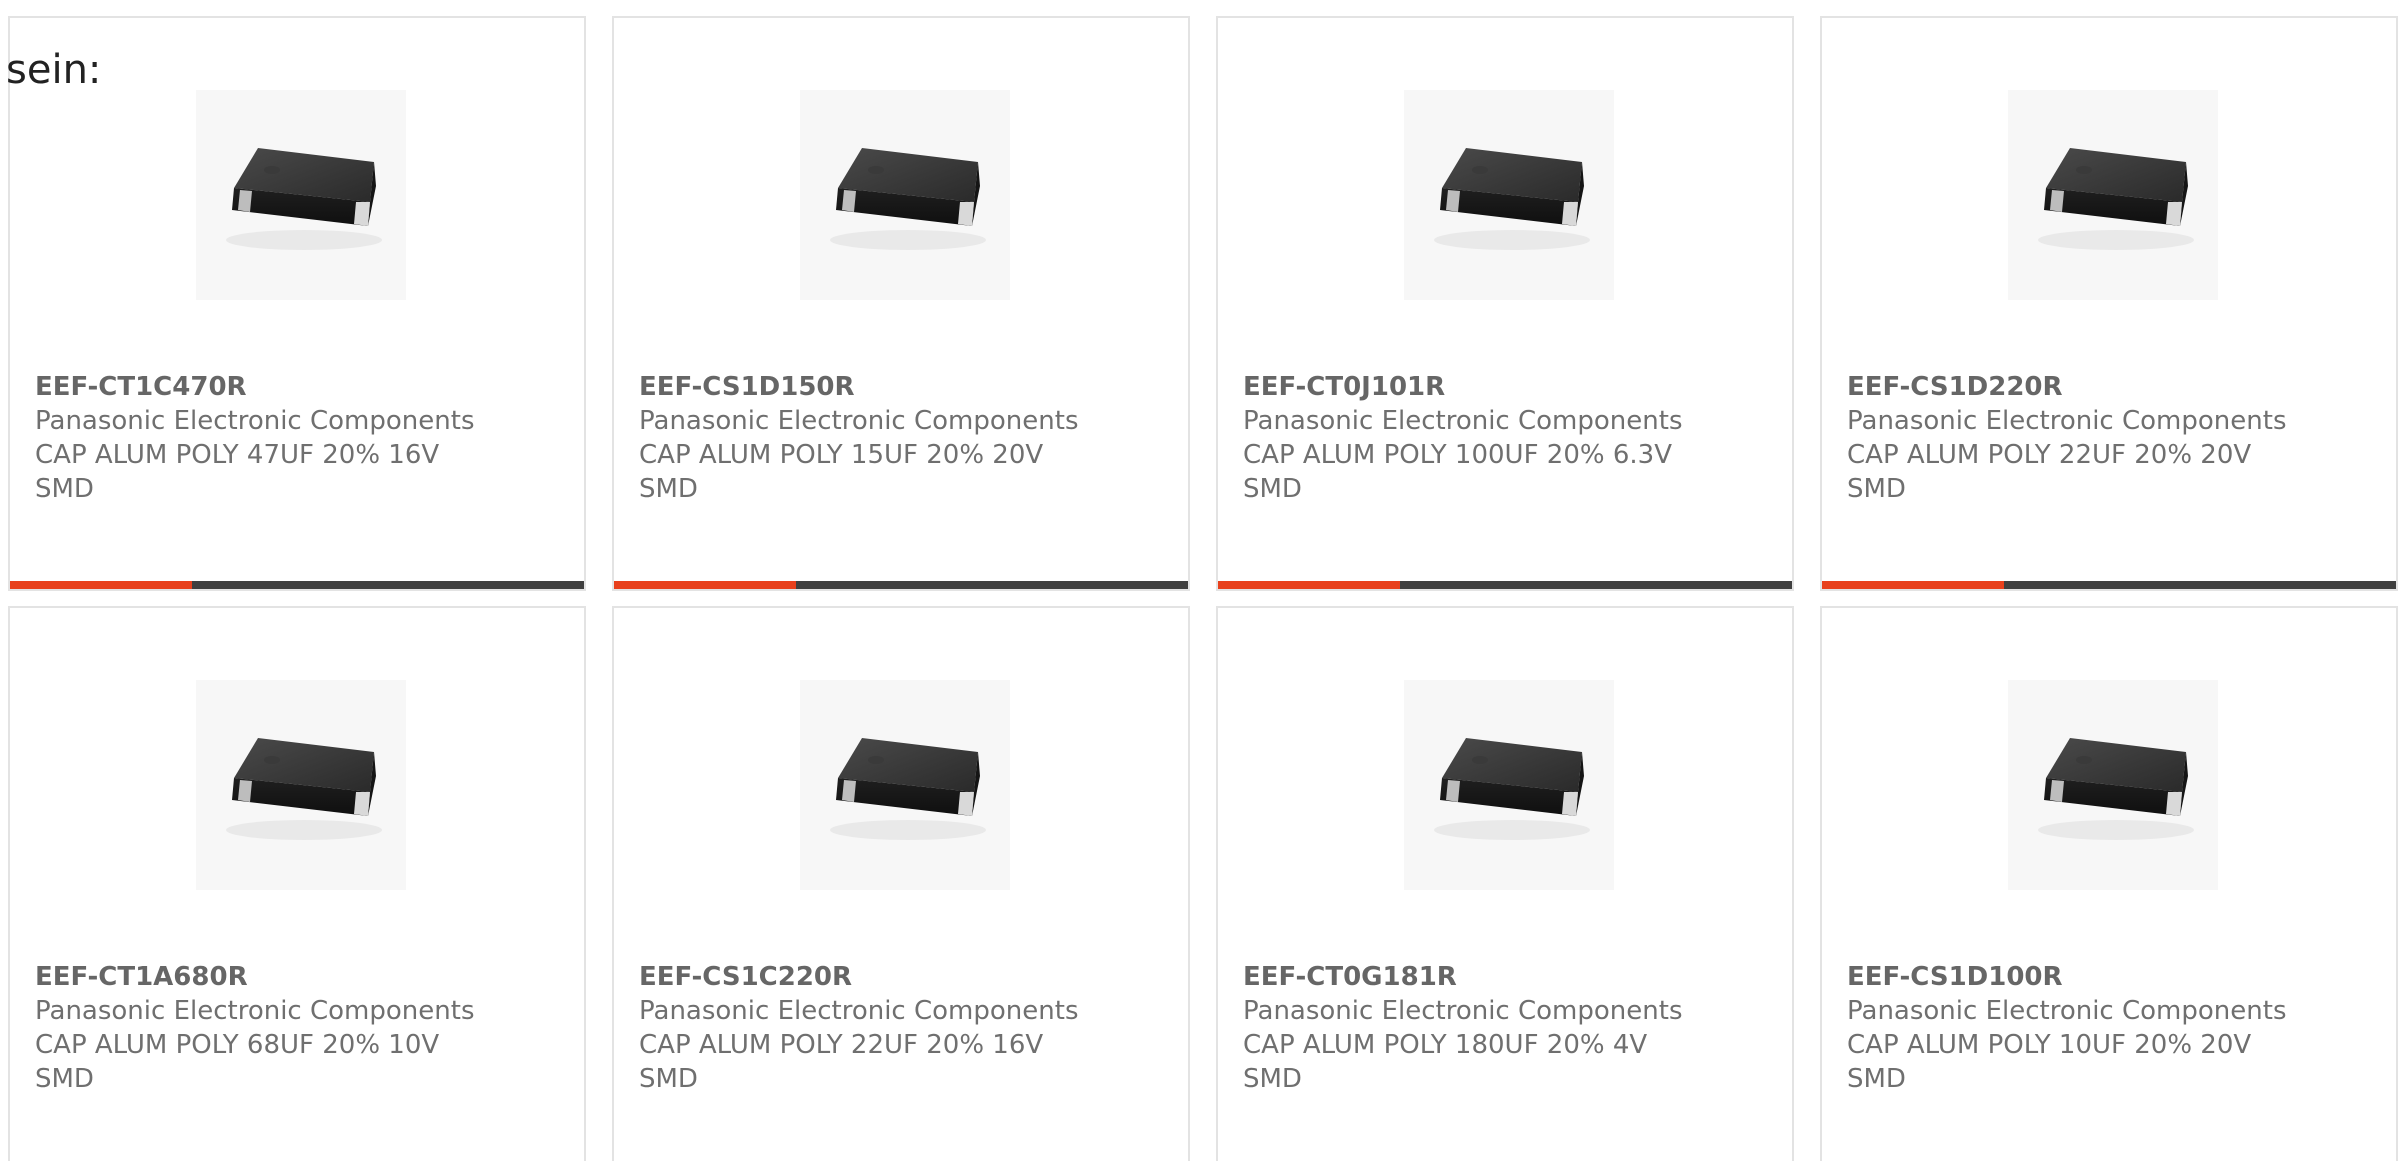 This screenshot has height=1161, width=2400. What do you see at coordinates (1503, 977) in the screenshot?
I see `part-number-link: EEF-CT0G181R` at bounding box center [1503, 977].